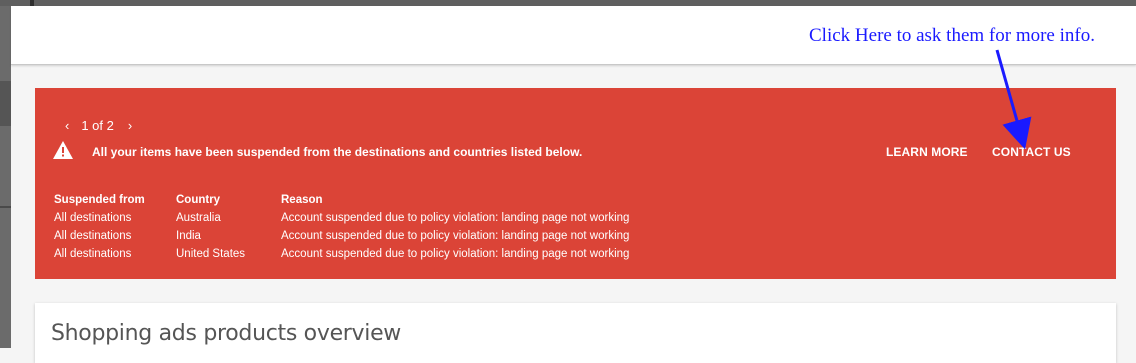 The image size is (1136, 363). I want to click on table-cell: Australia, so click(198, 218).